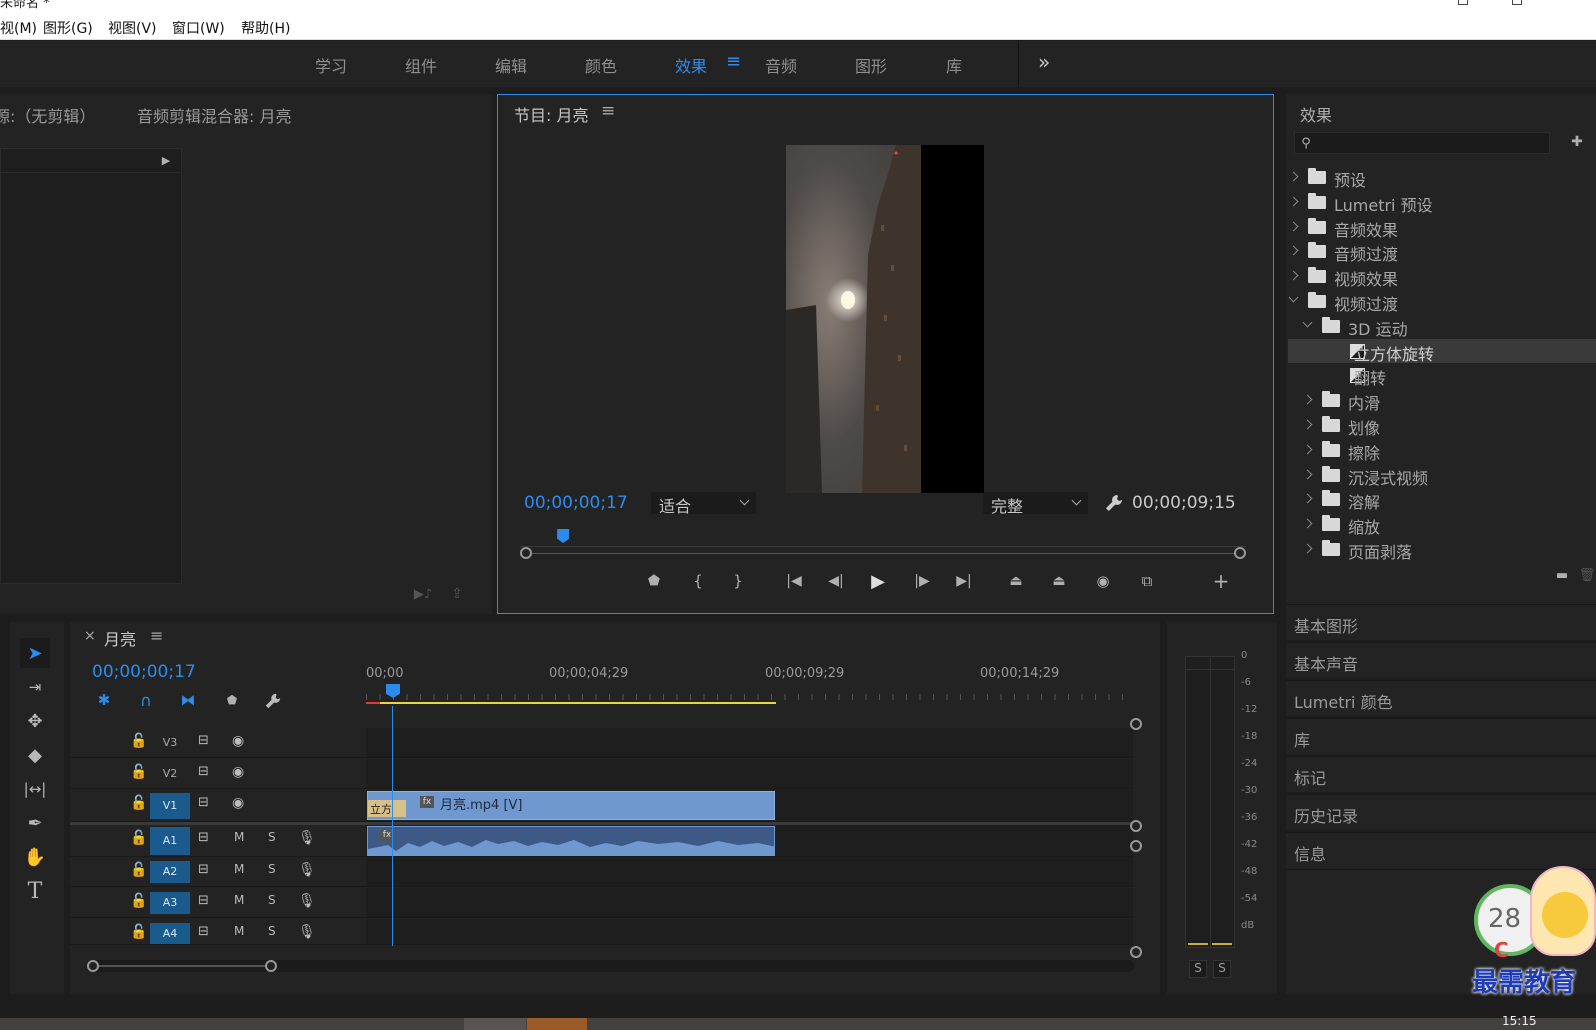 The image size is (1596, 1030). I want to click on type-tool-icon: T, so click(35, 891).